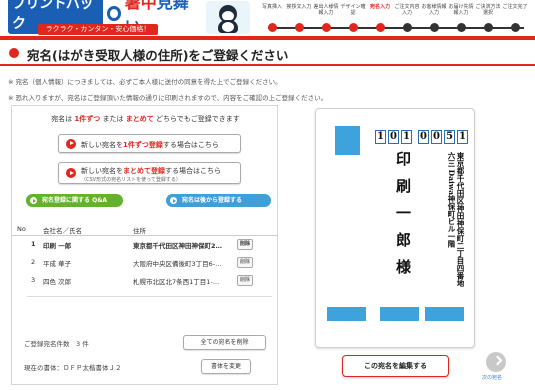 The image size is (535, 390). Describe the element at coordinates (347, 140) in the screenshot. I see `stamp-area` at that location.